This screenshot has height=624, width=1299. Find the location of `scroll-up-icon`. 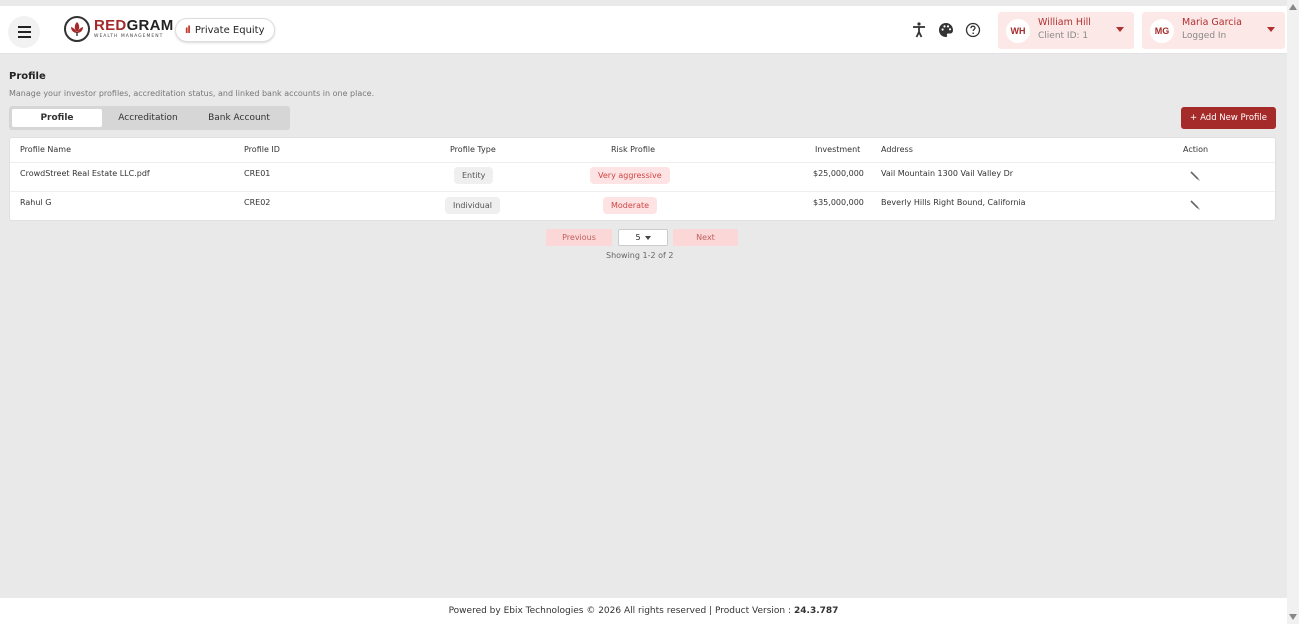

scroll-up-icon is located at coordinates (1293, 7).